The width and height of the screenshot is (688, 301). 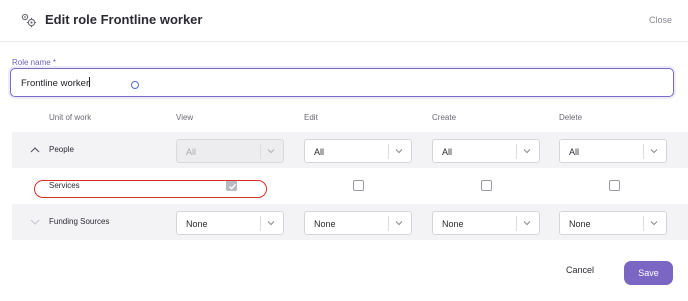 What do you see at coordinates (90, 82) in the screenshot?
I see `text-caret` at bounding box center [90, 82].